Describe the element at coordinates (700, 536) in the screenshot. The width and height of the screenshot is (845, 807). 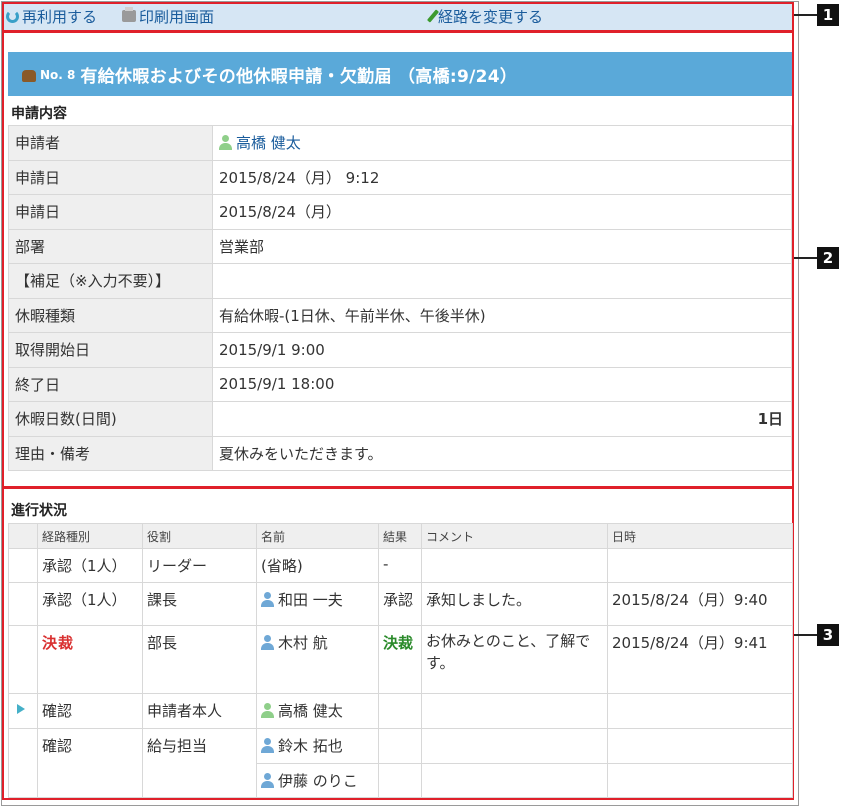
I see `column-header: 日時` at that location.